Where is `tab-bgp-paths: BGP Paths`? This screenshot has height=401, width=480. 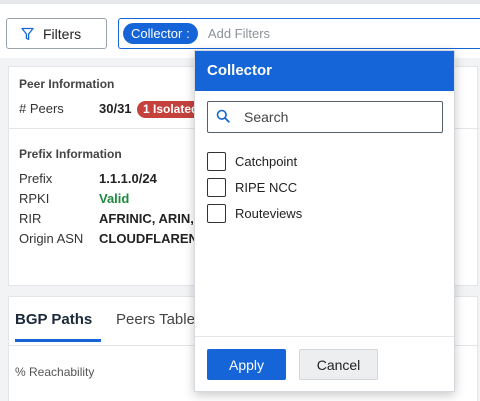 tab-bgp-paths: BGP Paths is located at coordinates (53, 319).